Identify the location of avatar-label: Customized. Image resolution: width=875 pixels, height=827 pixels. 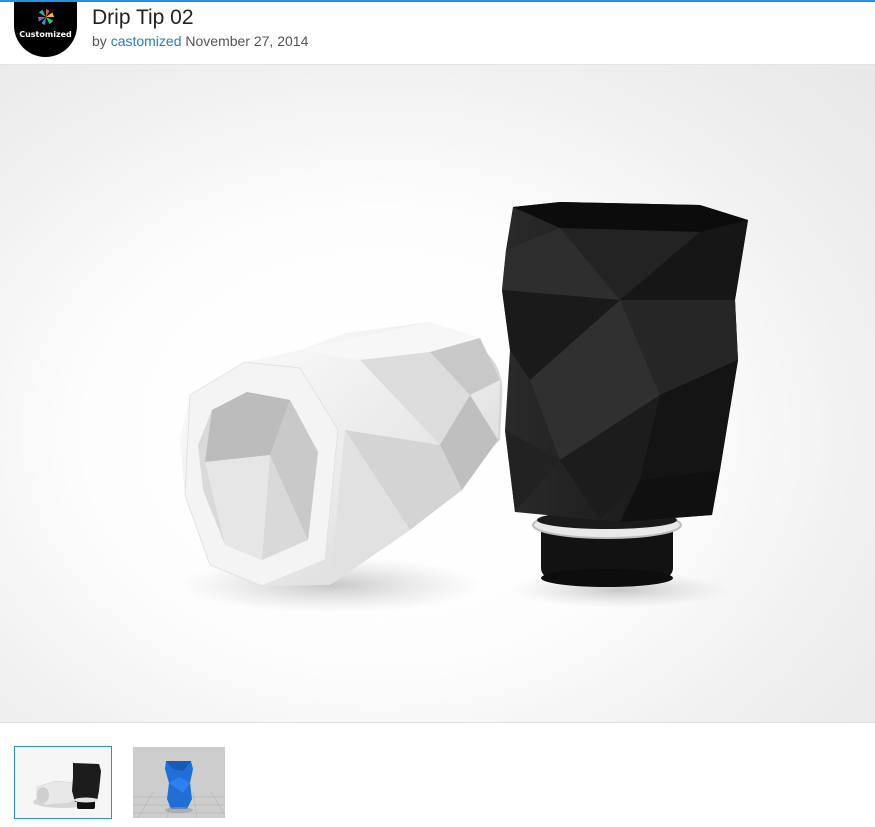
(45, 34).